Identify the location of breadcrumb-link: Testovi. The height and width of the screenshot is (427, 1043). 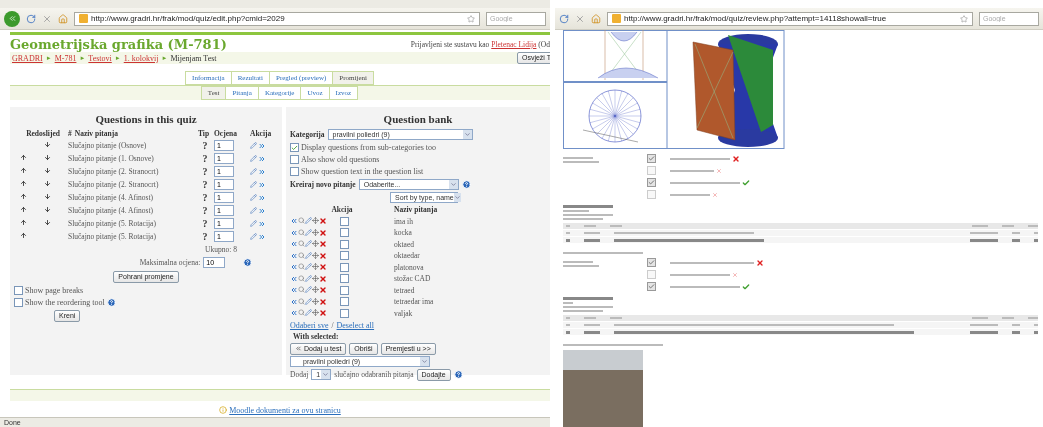
(100, 58).